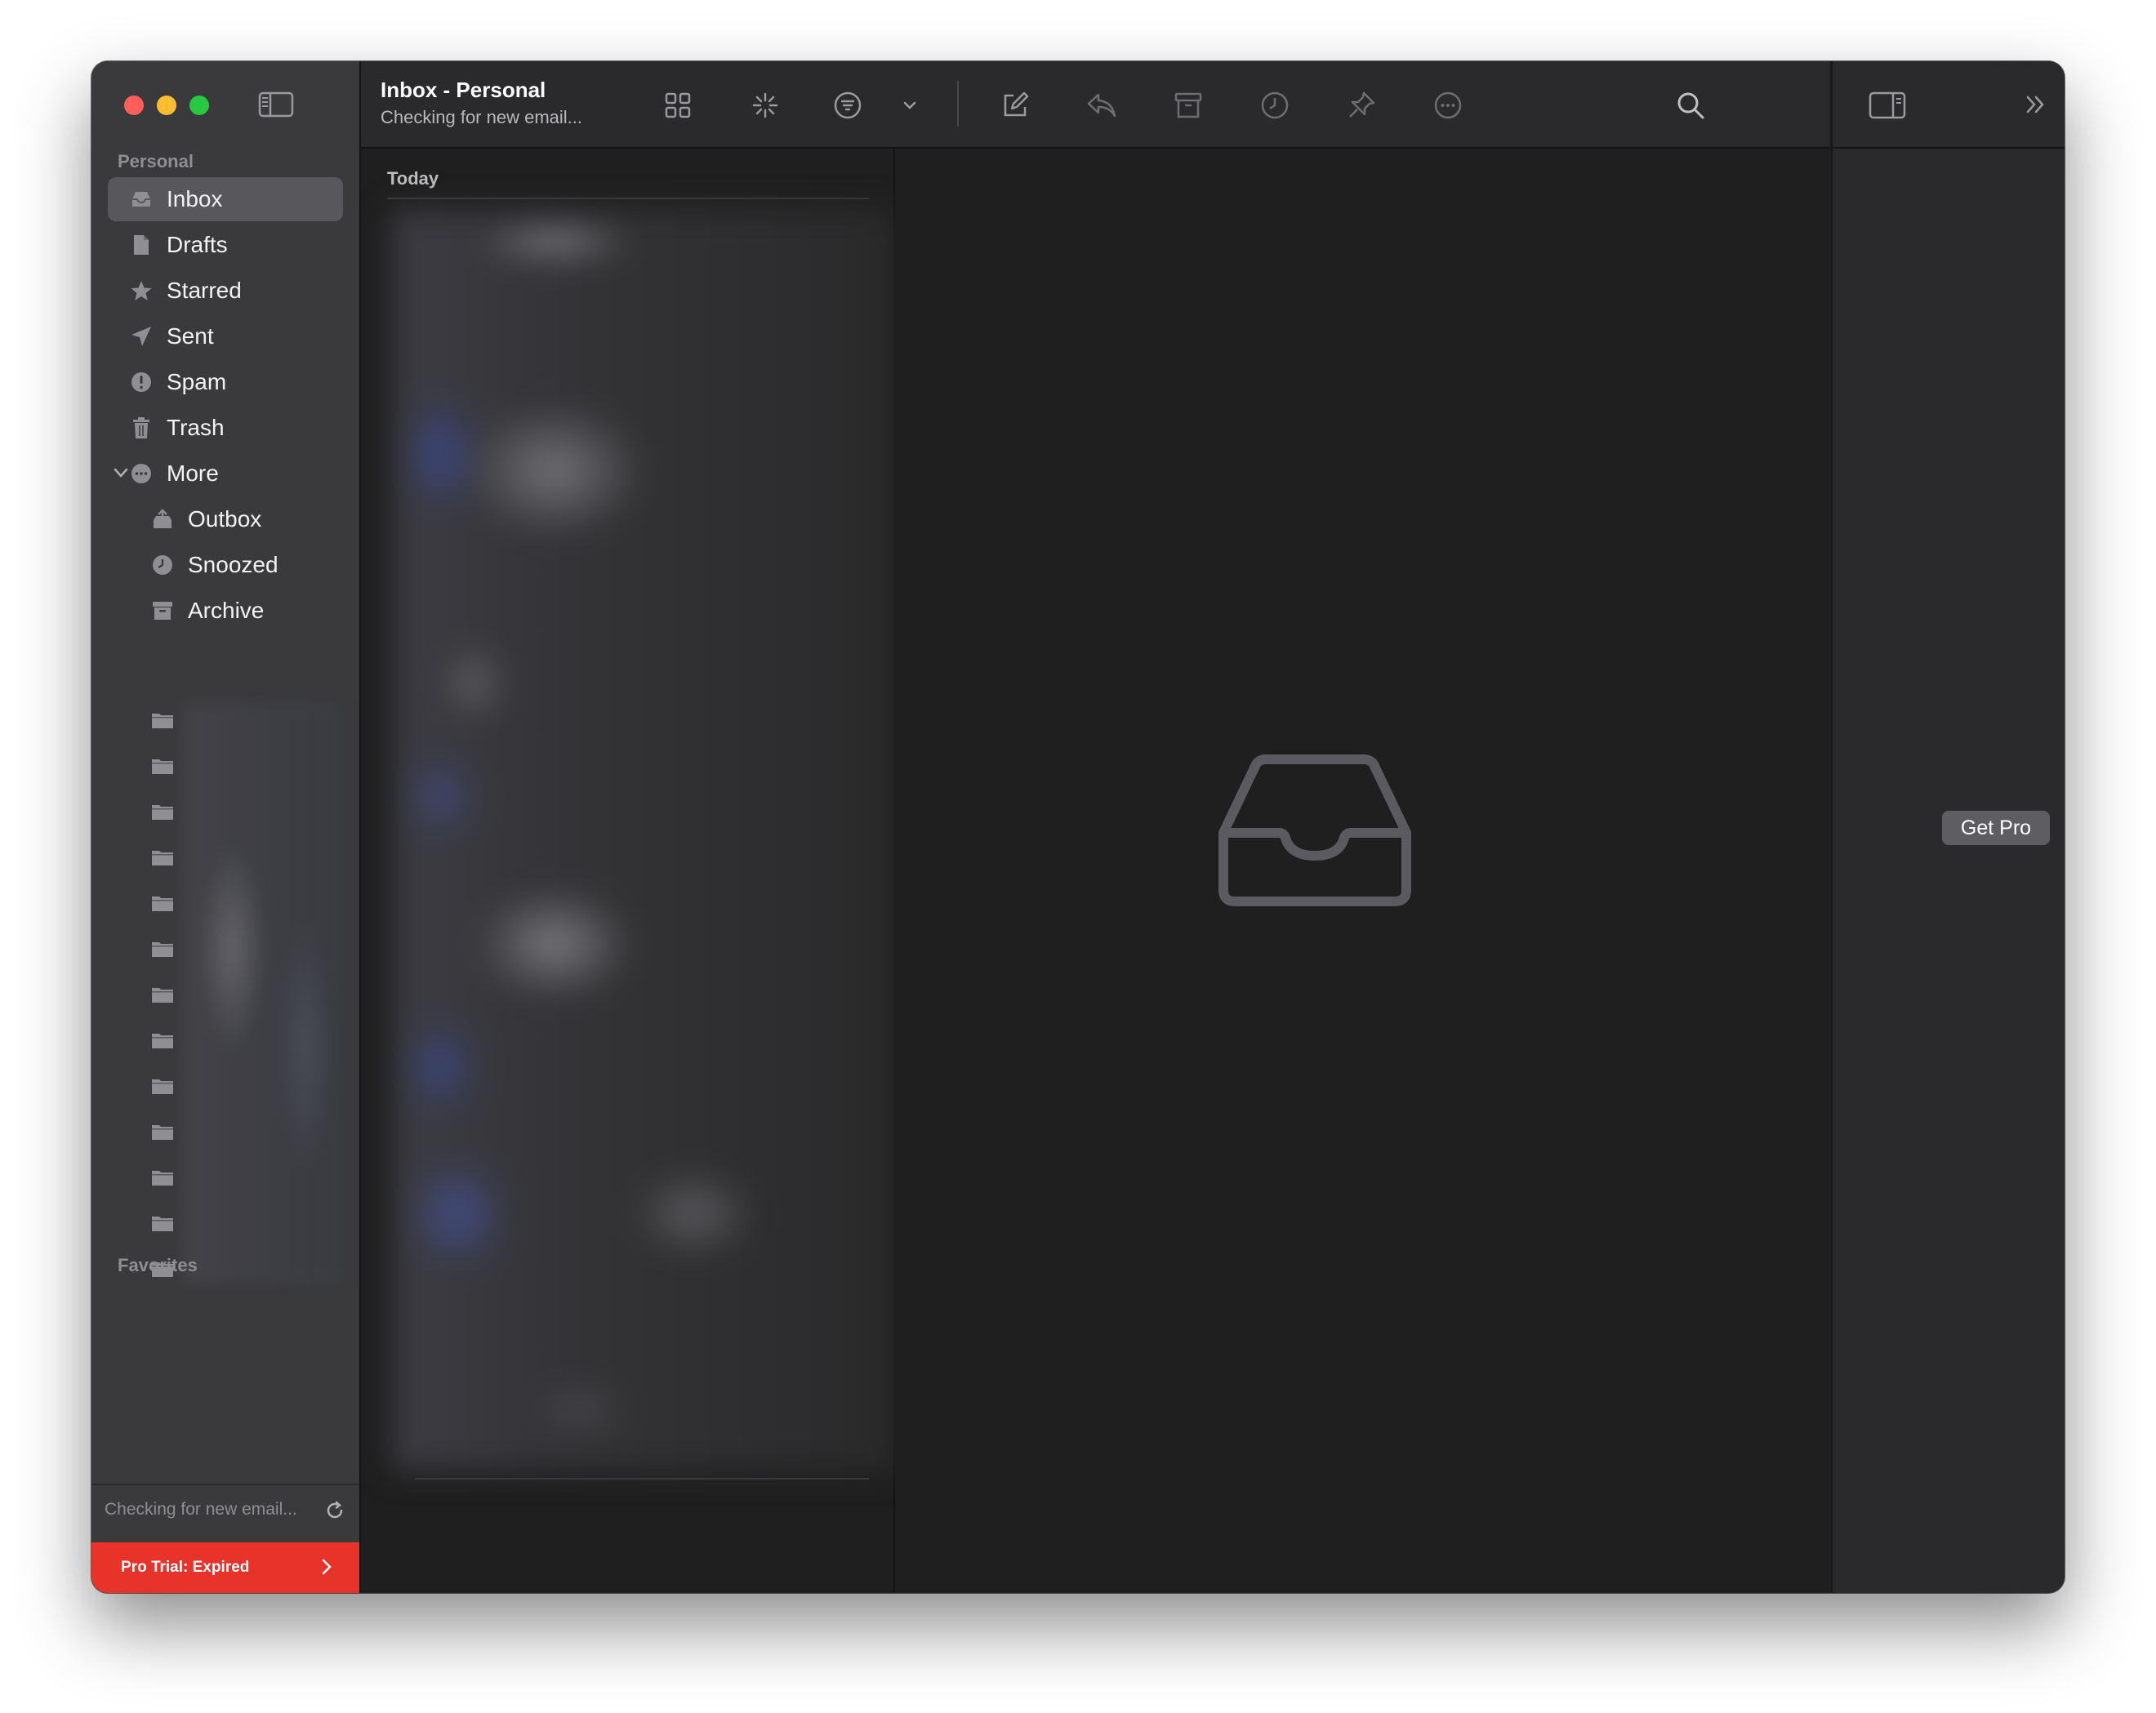  Describe the element at coordinates (276, 105) in the screenshot. I see `sidebar-toggle-icon` at that location.